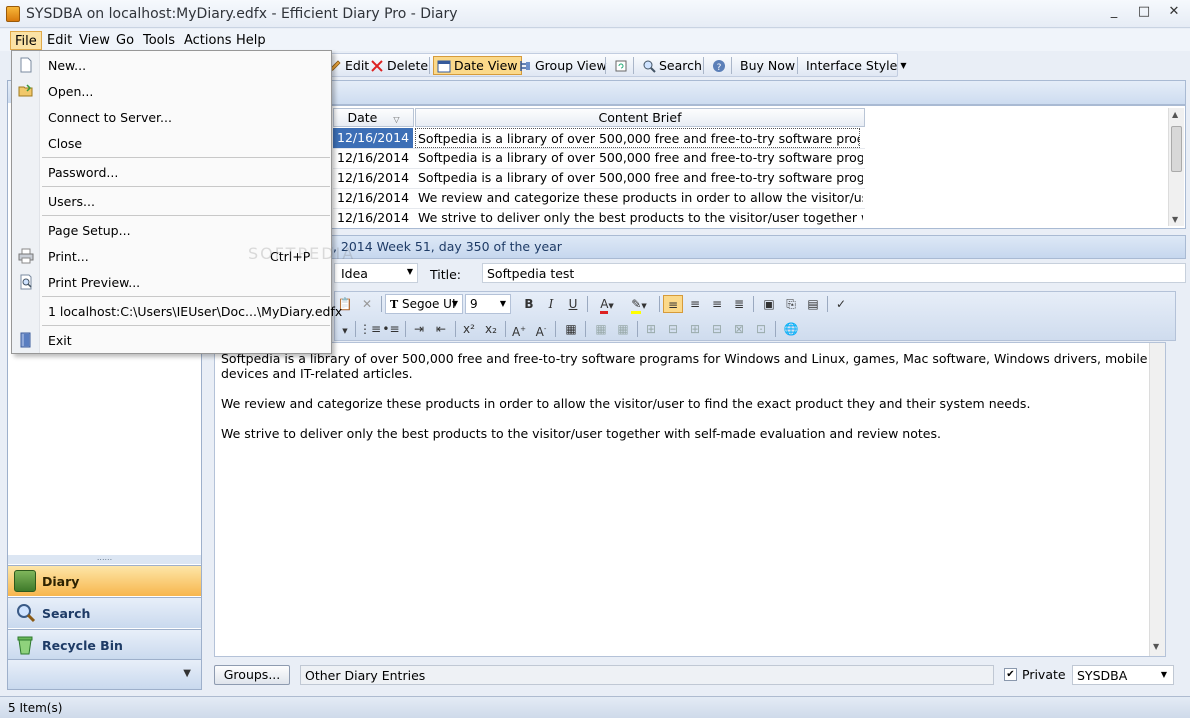 This screenshot has height=718, width=1190. Describe the element at coordinates (25, 645) in the screenshot. I see `recycle-bin-icon` at that location.